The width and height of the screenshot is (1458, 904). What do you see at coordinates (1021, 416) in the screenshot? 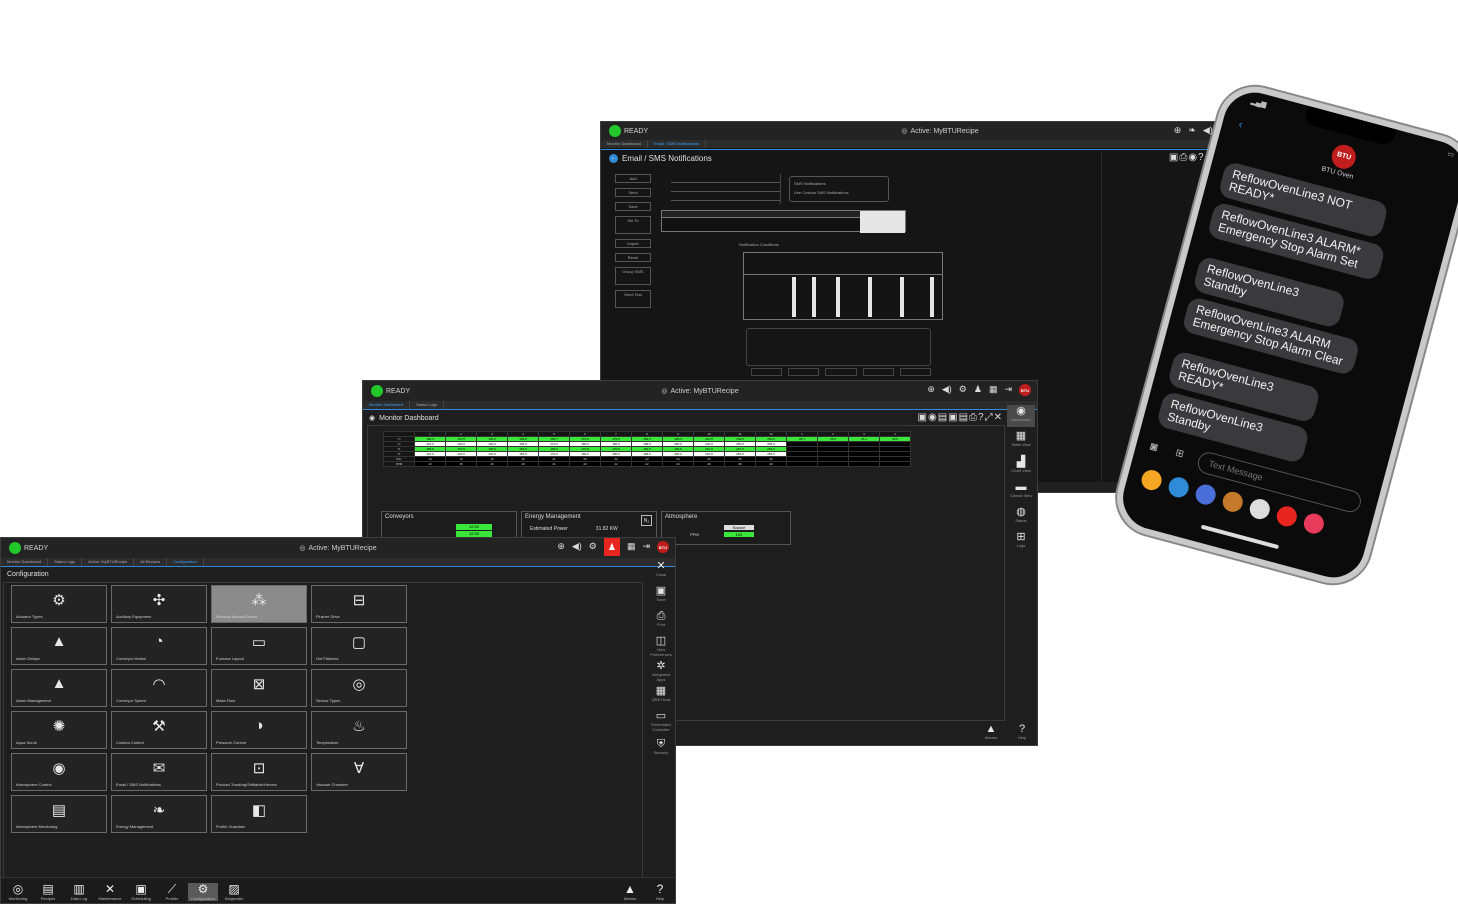
I see `rail-dashboard: ◉ Dashboard` at bounding box center [1021, 416].